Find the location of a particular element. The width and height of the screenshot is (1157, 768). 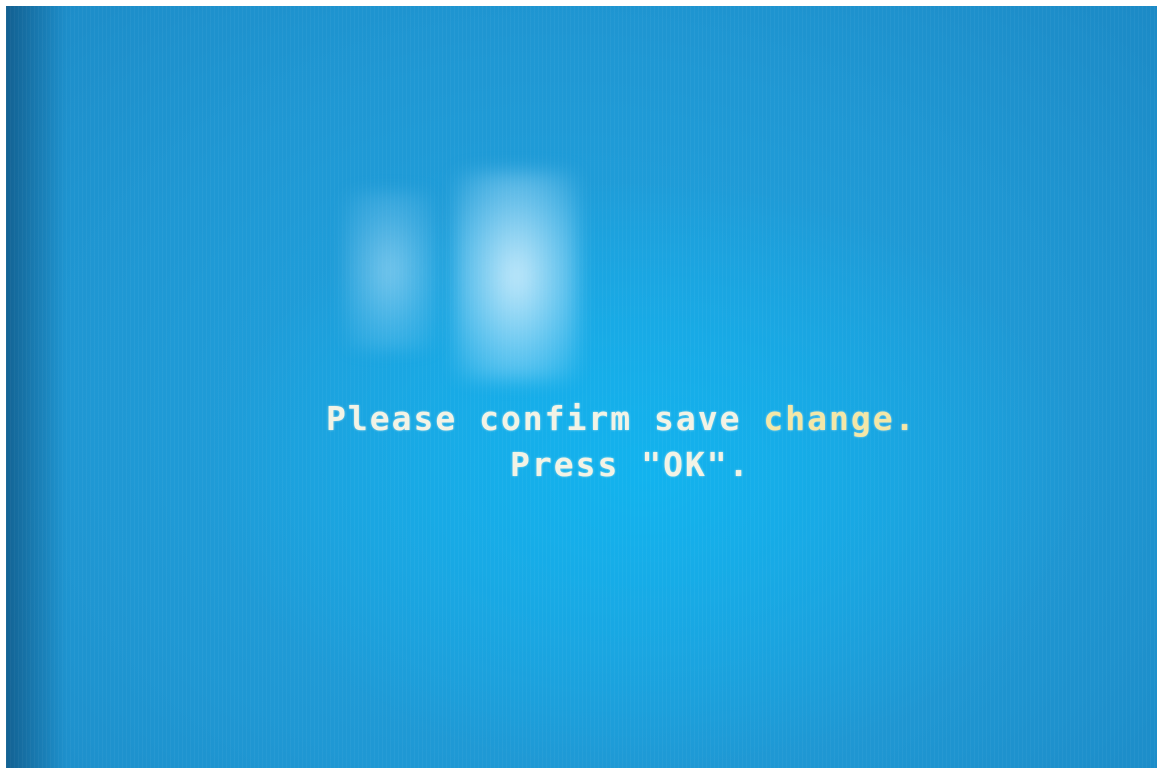

confirm-text: Please confirm save is located at coordinates (545, 418).